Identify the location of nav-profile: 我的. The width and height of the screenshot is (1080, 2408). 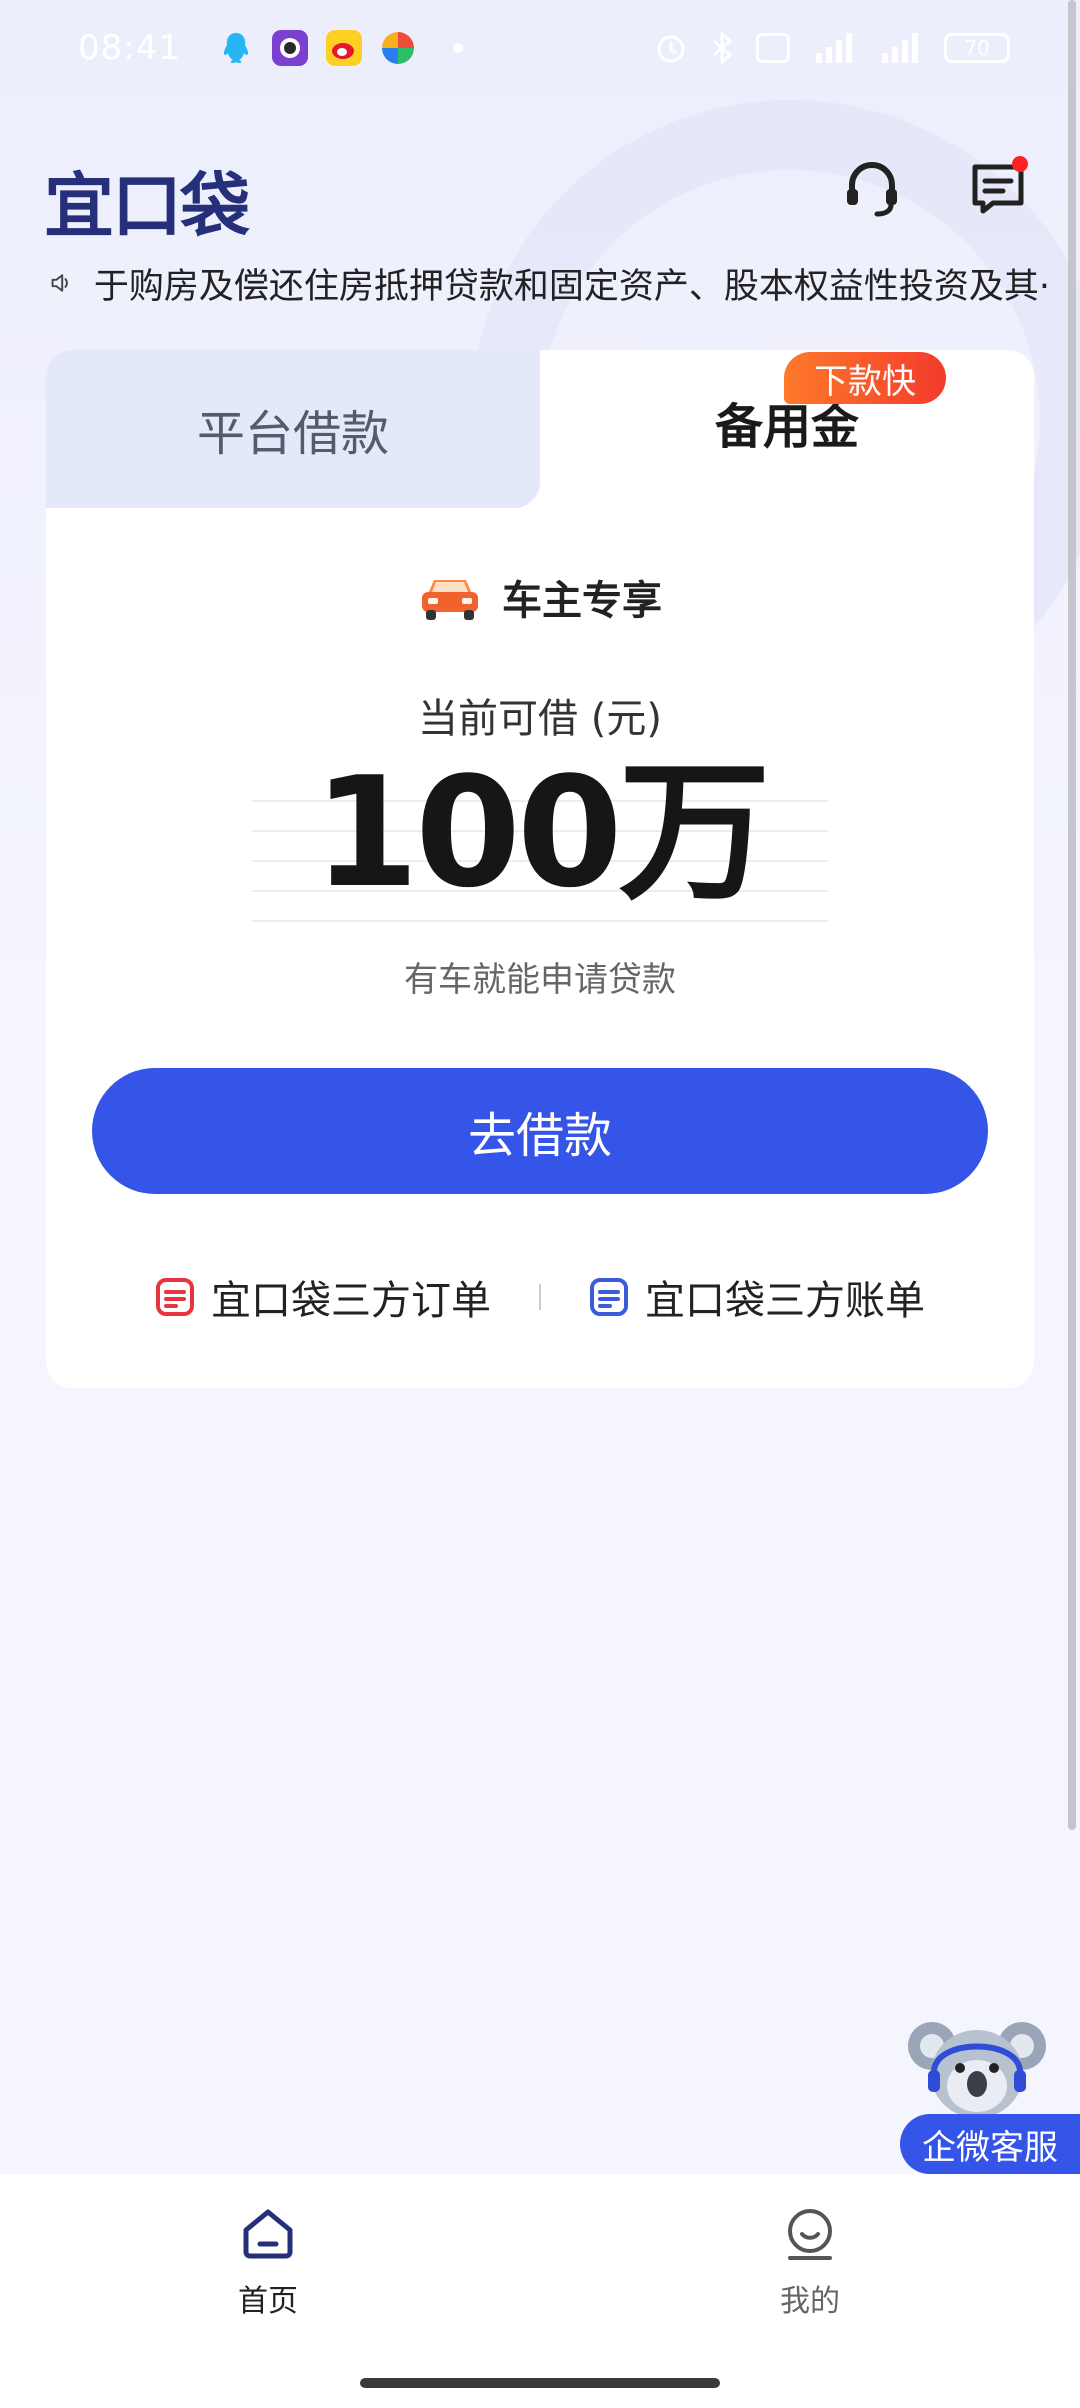
(810, 2263).